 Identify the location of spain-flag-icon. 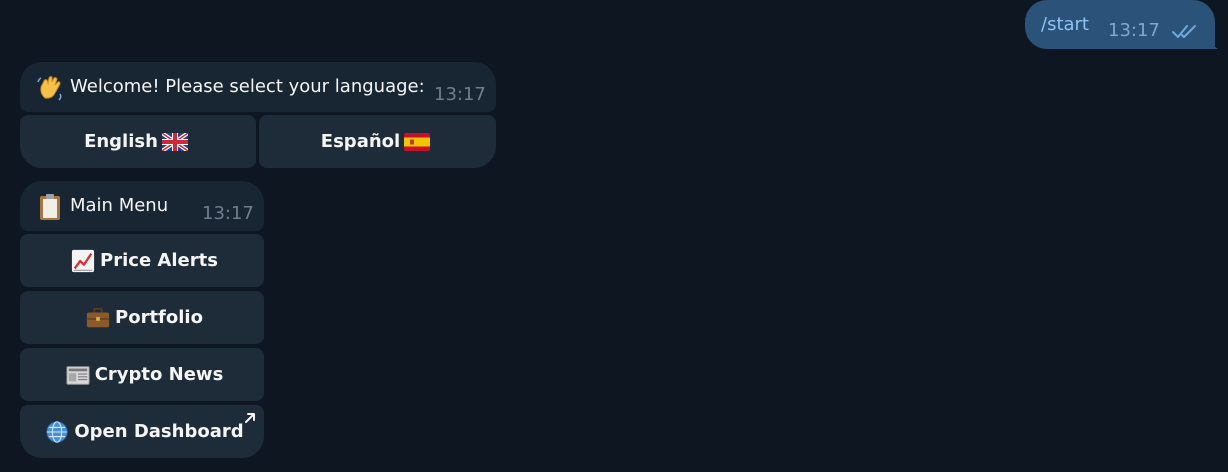
(417, 141).